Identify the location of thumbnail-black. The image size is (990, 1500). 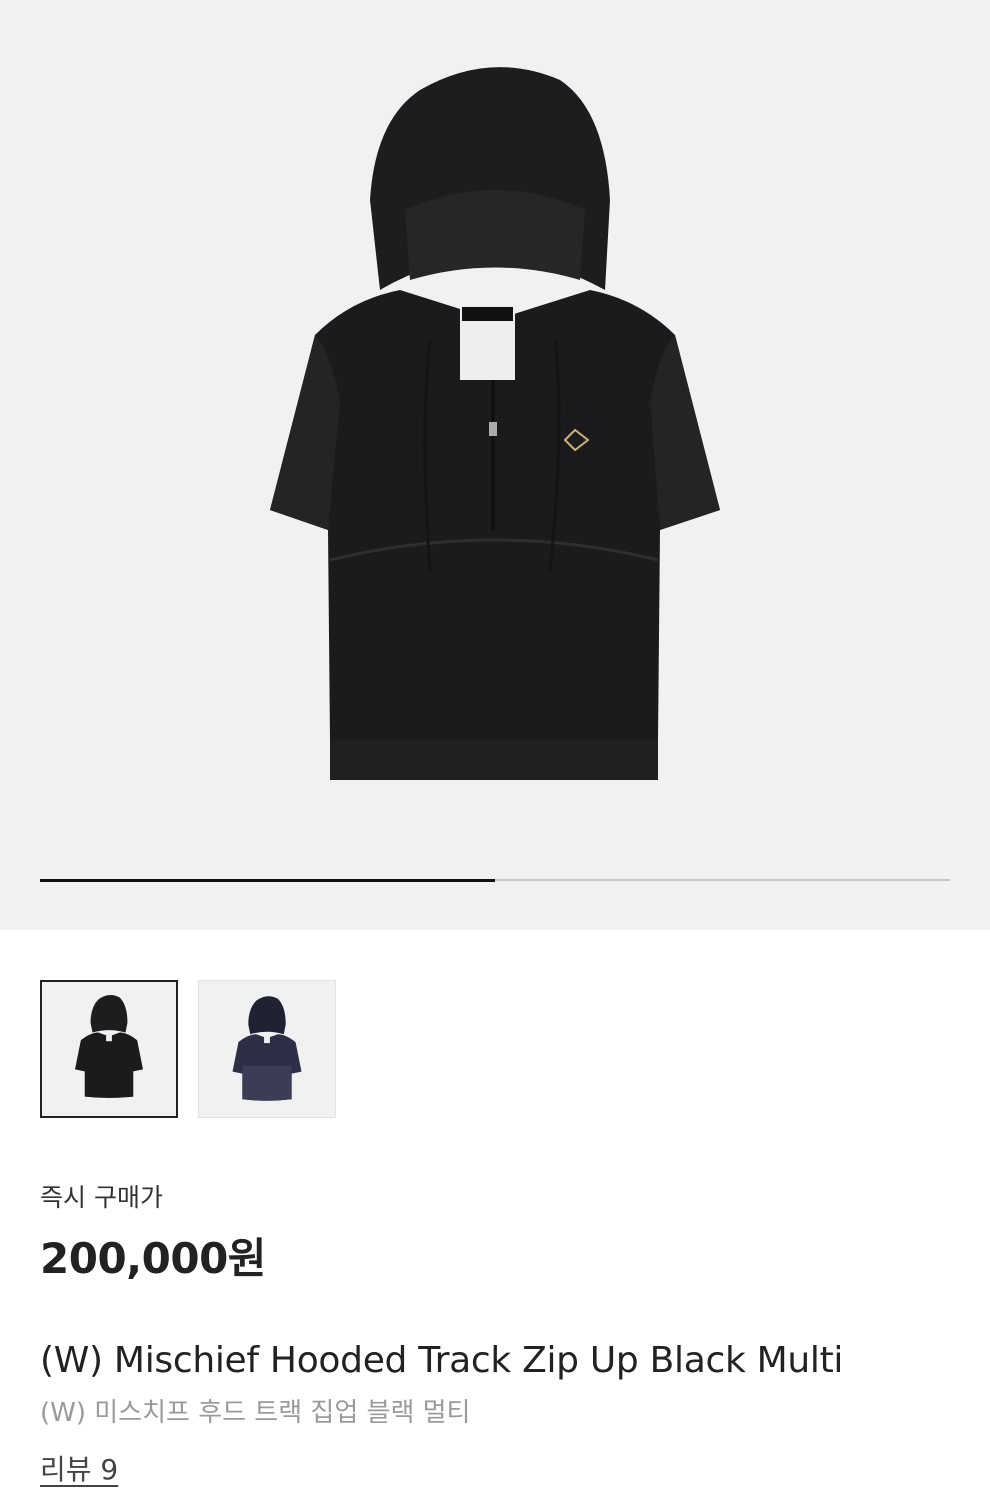
(109, 1049).